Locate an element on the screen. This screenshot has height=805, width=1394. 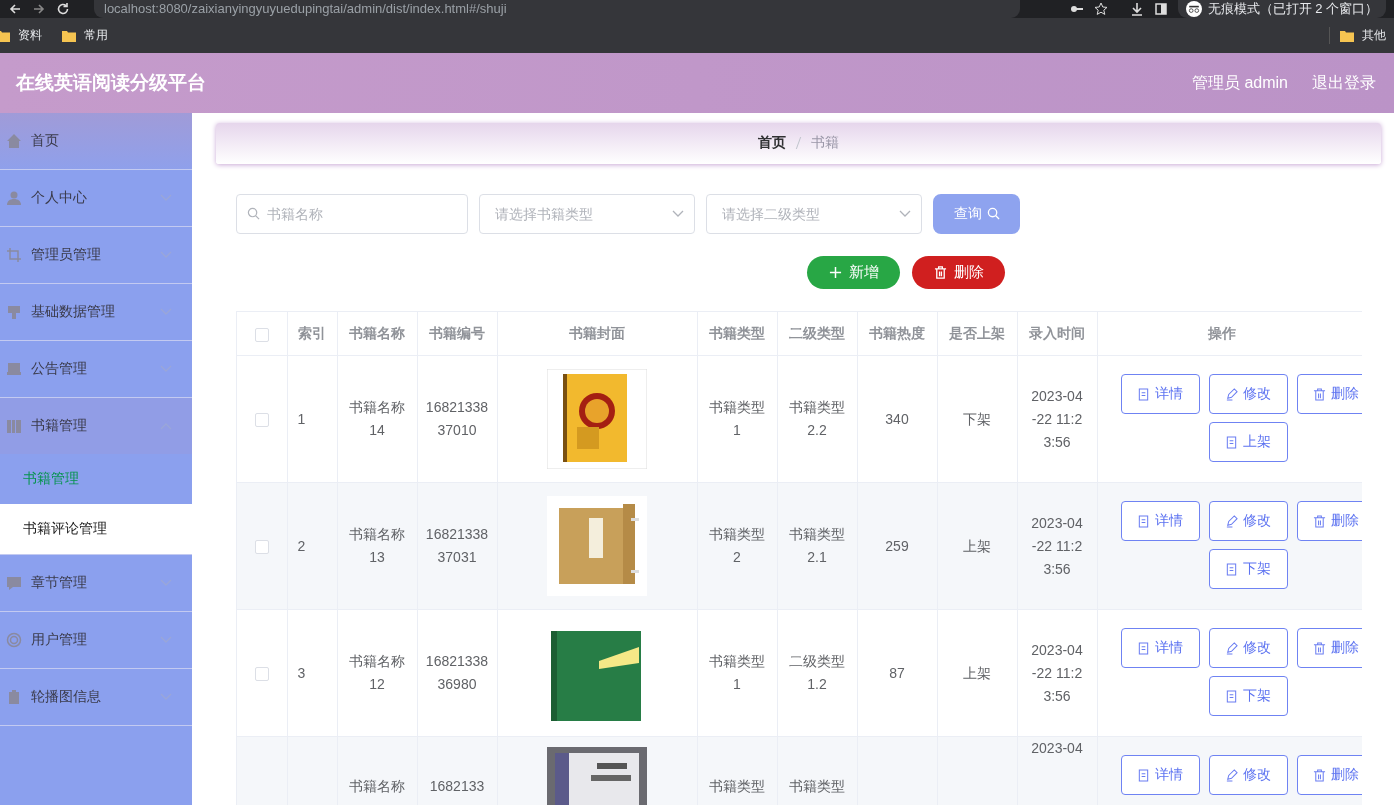
sidebar-item: 首页 is located at coordinates (96, 141).